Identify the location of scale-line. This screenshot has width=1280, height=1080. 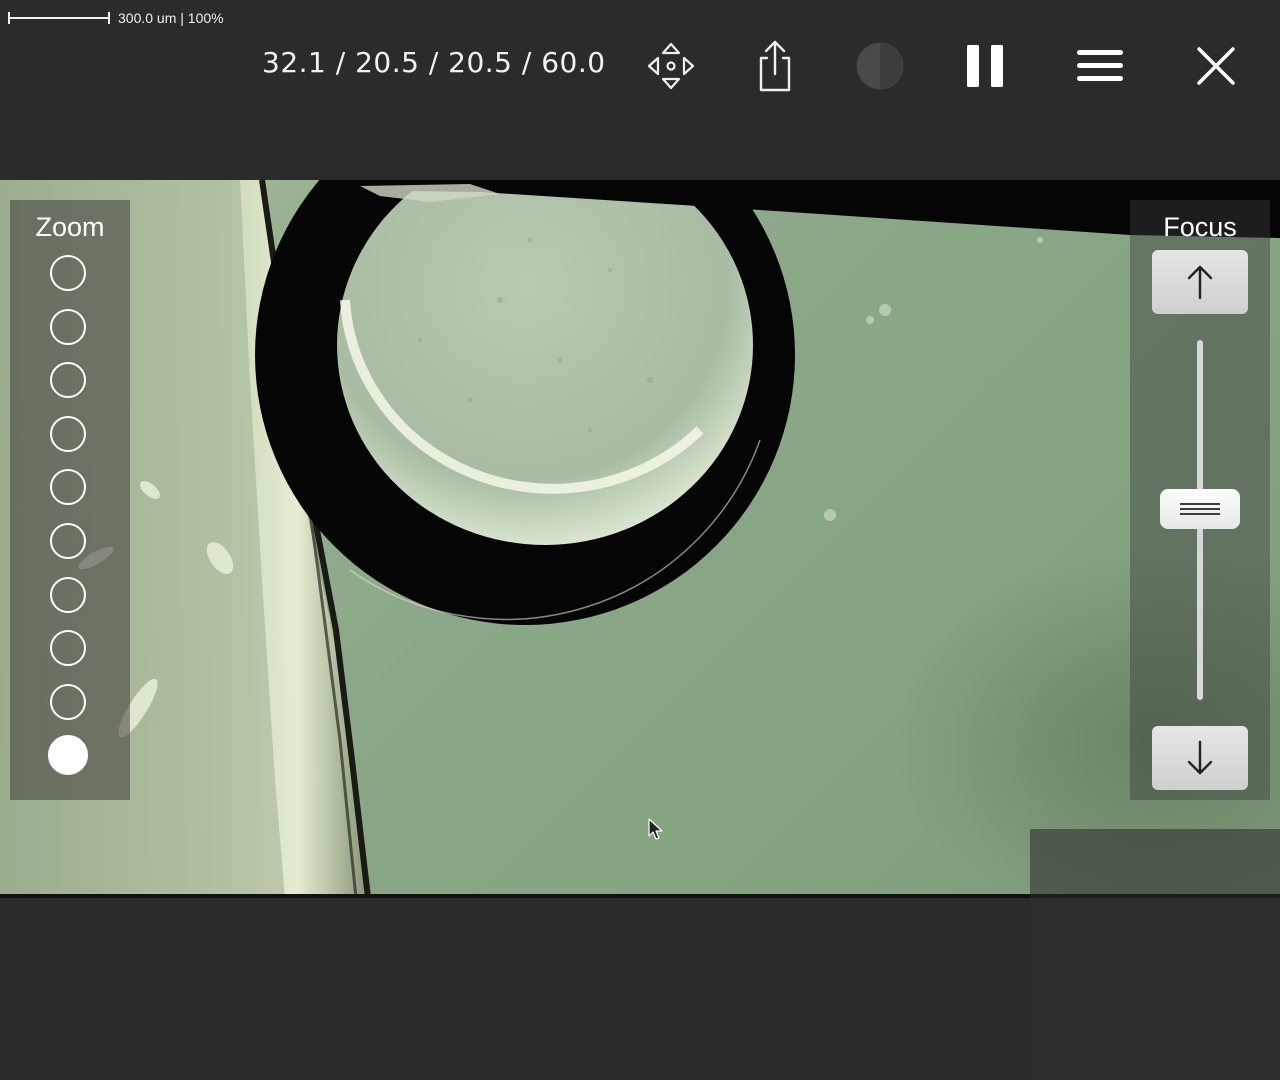
(59, 18).